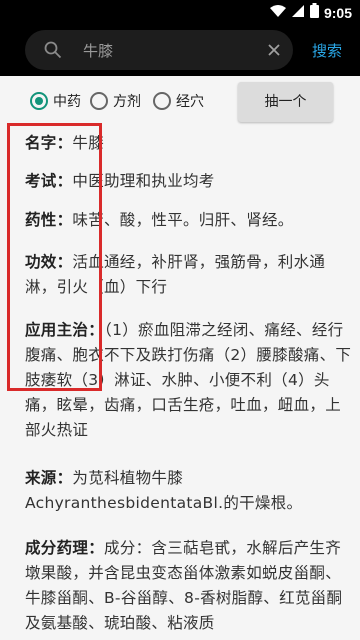 The image size is (360, 640). What do you see at coordinates (127, 102) in the screenshot?
I see `radio-label: 方剂` at bounding box center [127, 102].